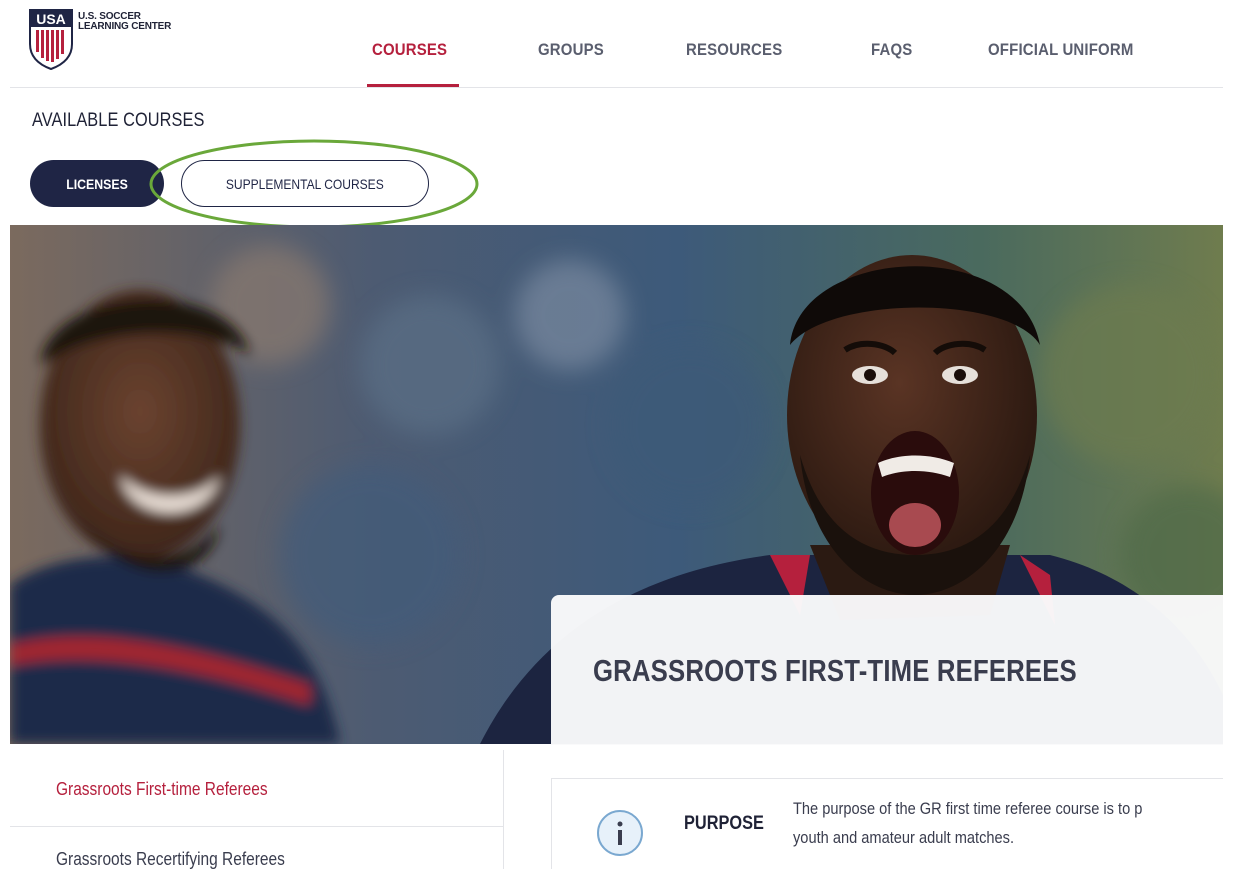 The height and width of the screenshot is (869, 1233). Describe the element at coordinates (409, 50) in the screenshot. I see `nav-courses: COURSES` at that location.